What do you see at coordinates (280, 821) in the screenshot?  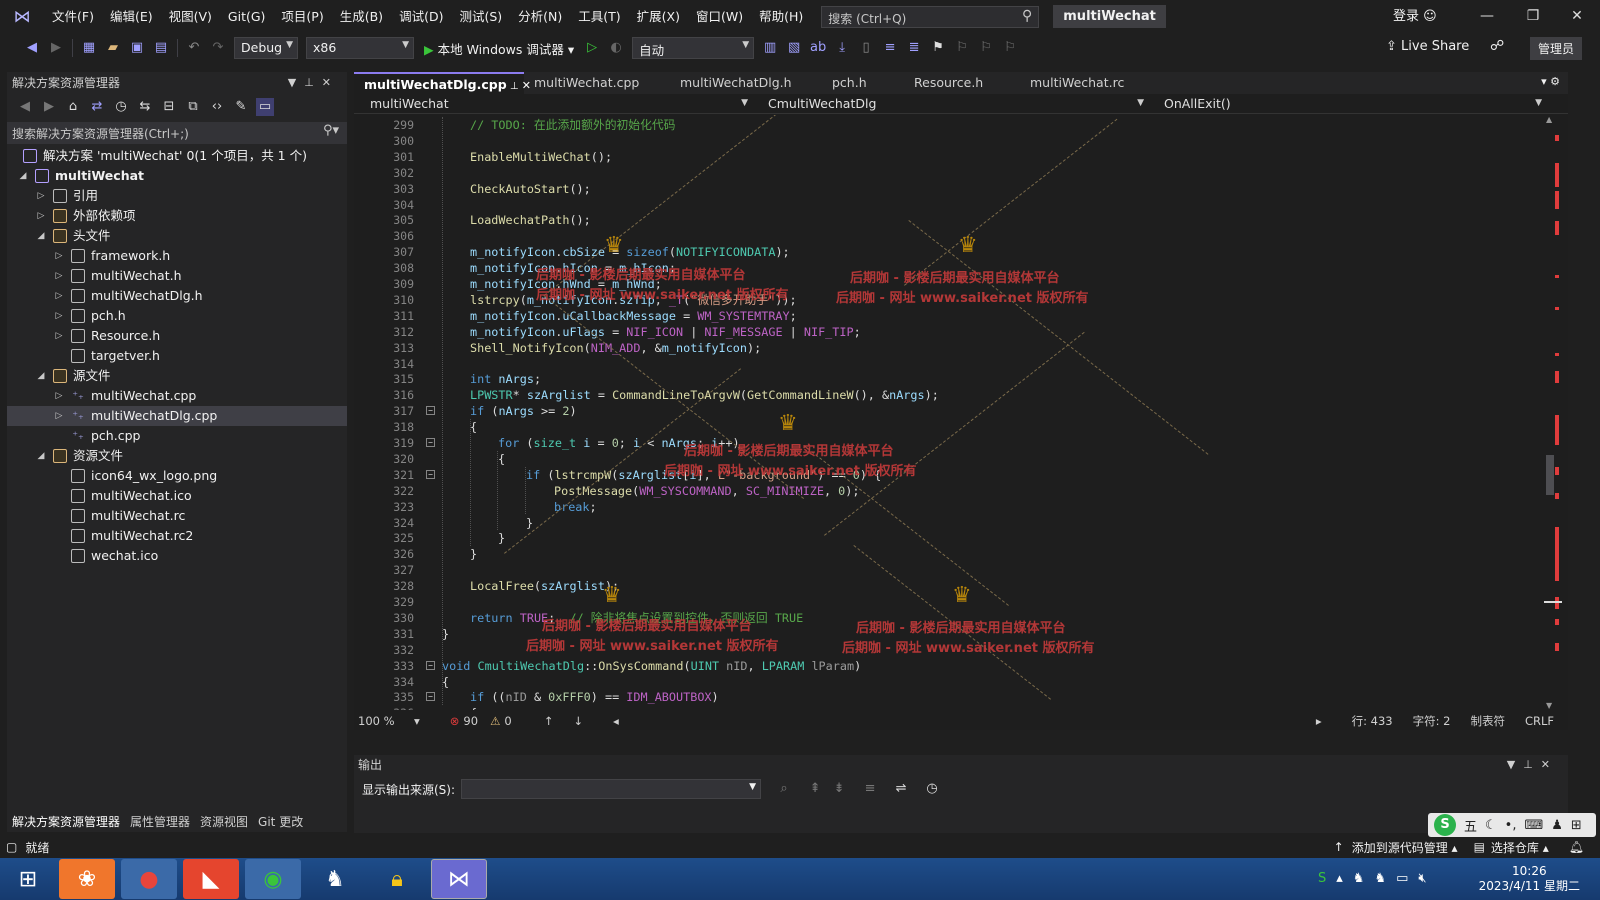 I see `panel-tab: Git 更改` at bounding box center [280, 821].